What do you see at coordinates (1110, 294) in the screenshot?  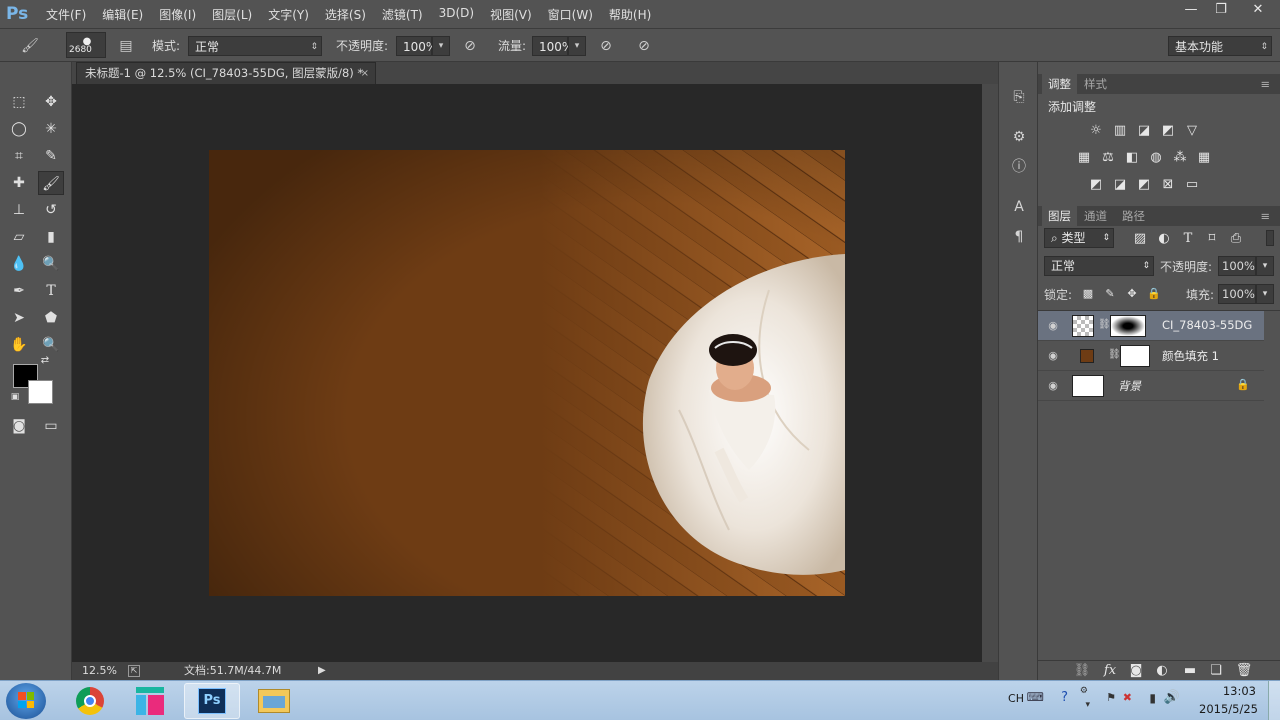 I see `lock-image-icon: ✎` at bounding box center [1110, 294].